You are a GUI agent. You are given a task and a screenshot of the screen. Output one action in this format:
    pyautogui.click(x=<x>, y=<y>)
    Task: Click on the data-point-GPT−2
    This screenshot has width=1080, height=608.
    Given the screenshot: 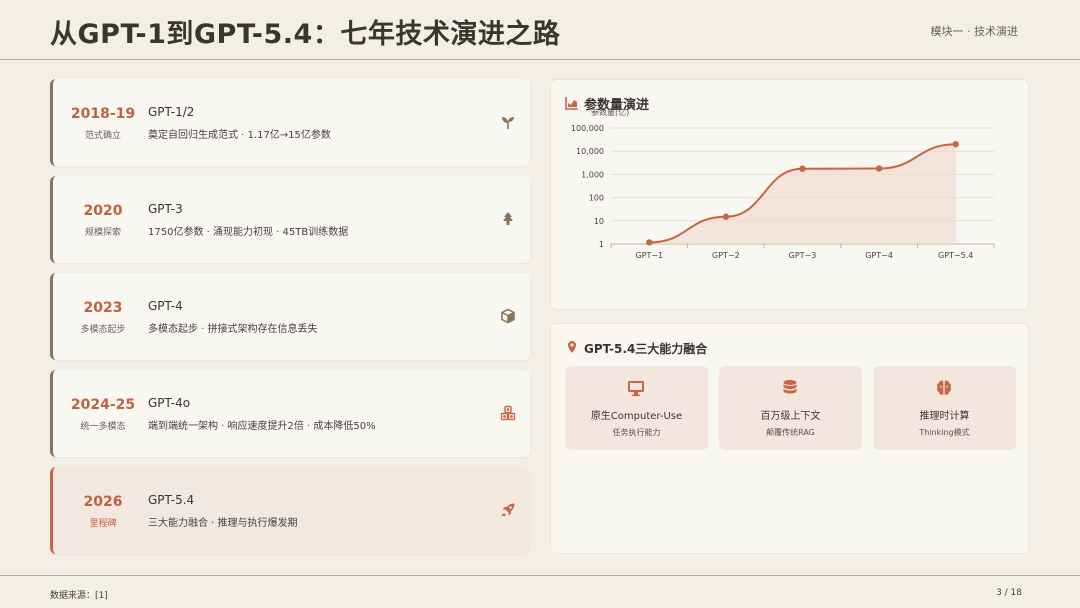 What is the action you would take?
    pyautogui.click(x=726, y=216)
    